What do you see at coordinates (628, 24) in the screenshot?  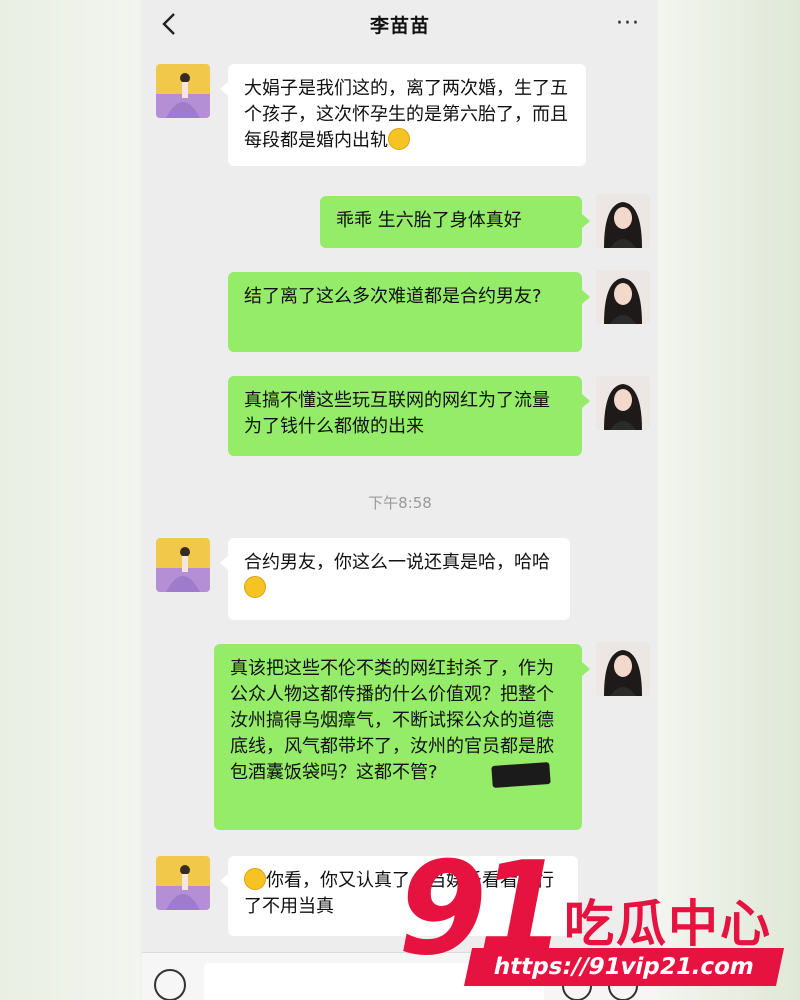 I see `more-options-icon: ···` at bounding box center [628, 24].